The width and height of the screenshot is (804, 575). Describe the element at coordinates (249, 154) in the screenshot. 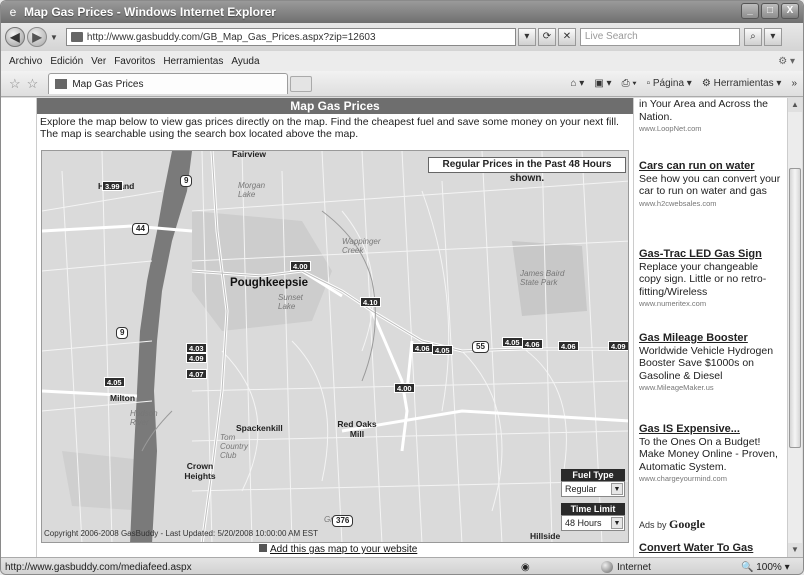

I see `place-fairview: Fairview` at that location.